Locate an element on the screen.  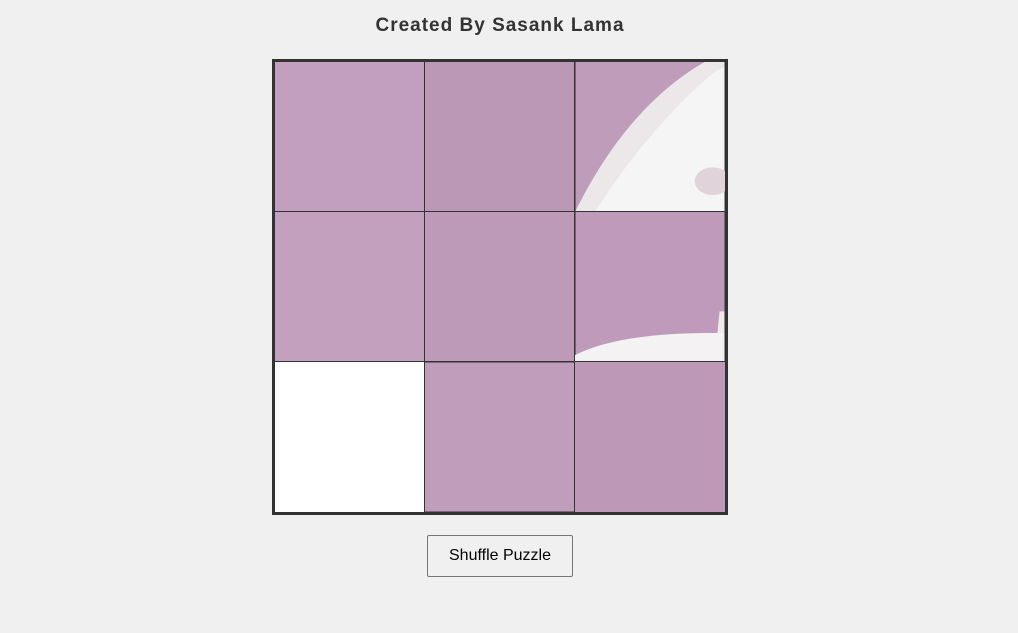
empty-slot is located at coordinates (350, 437).